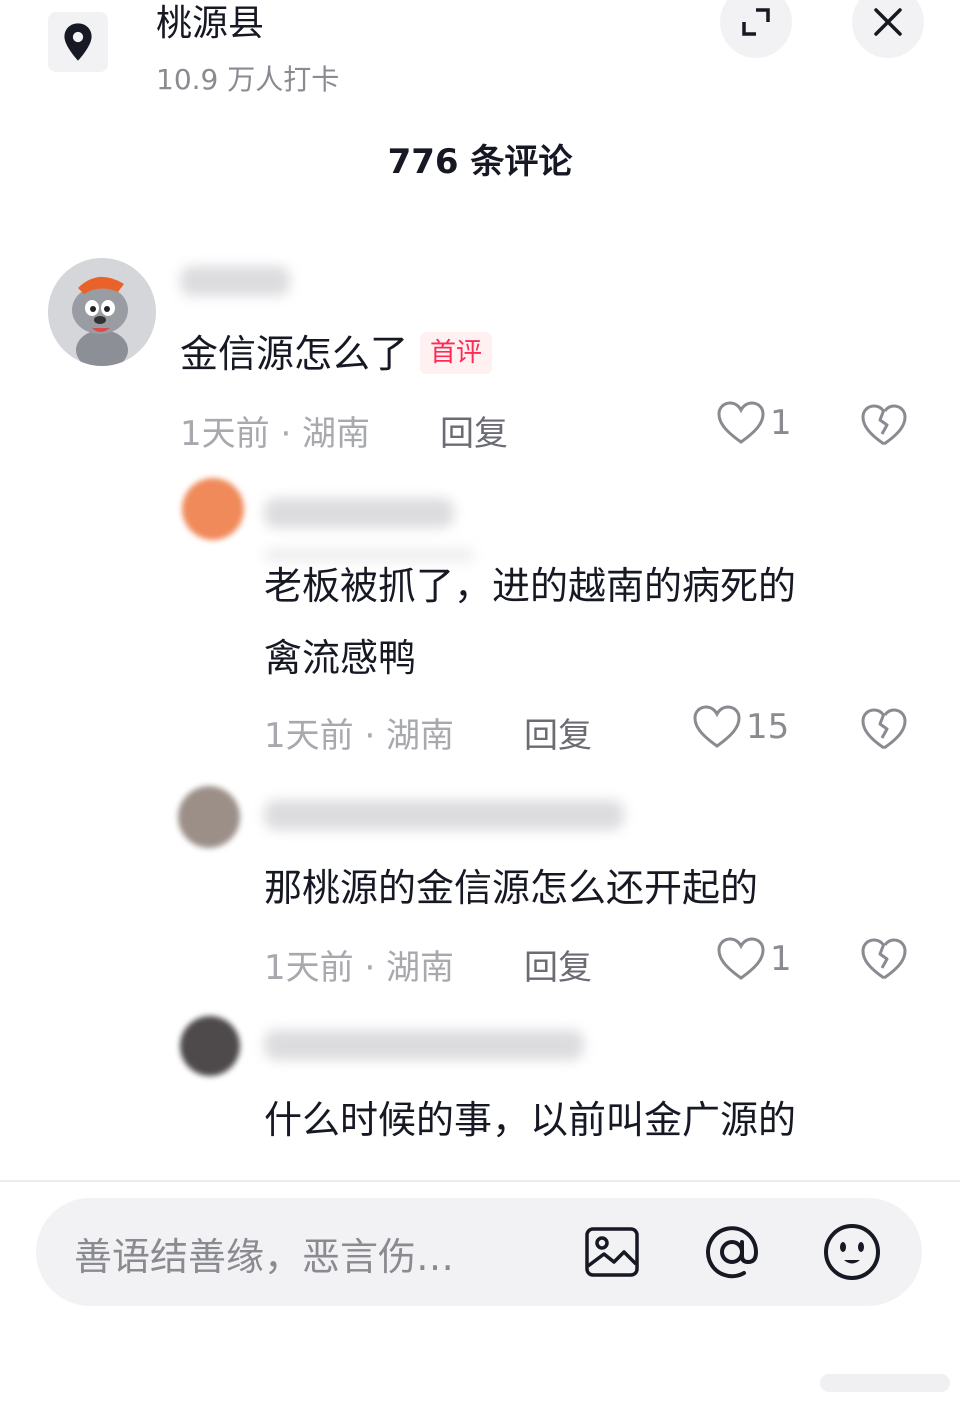 This screenshot has height=1406, width=960. I want to click on image-icon, so click(612, 1252).